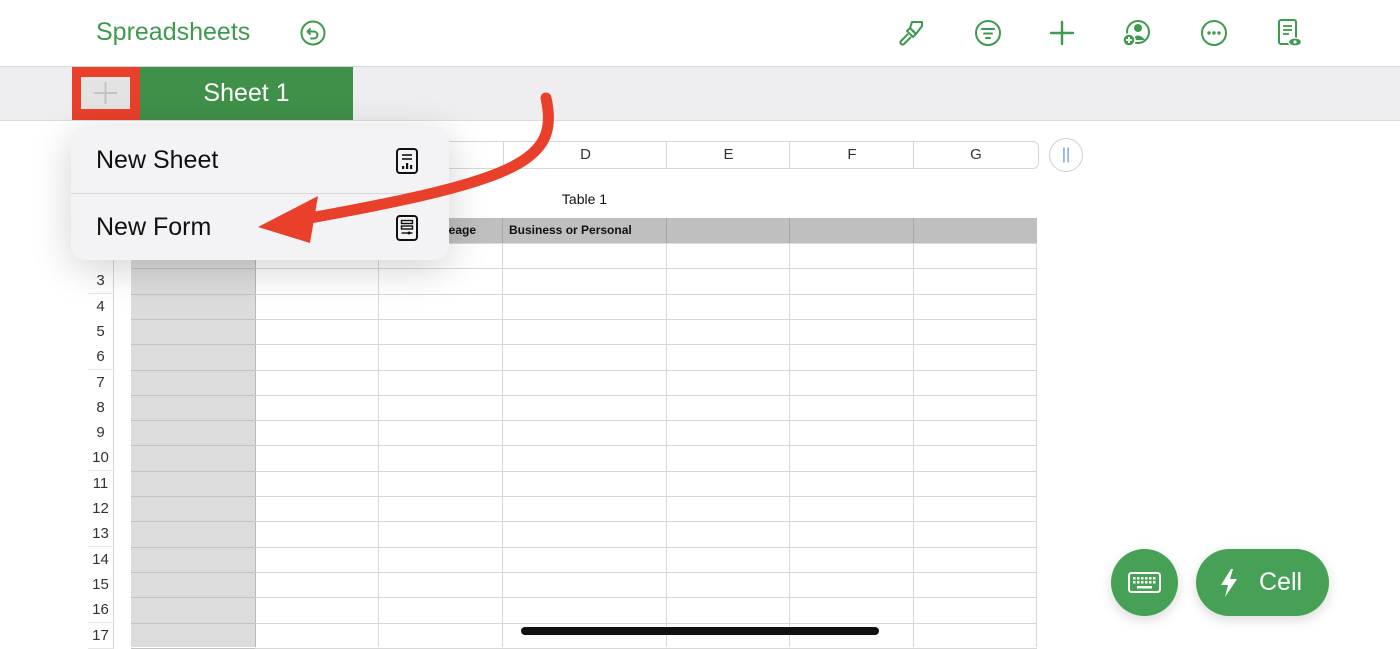  What do you see at coordinates (157, 160) in the screenshot?
I see `menu-item-label: New Sheet` at bounding box center [157, 160].